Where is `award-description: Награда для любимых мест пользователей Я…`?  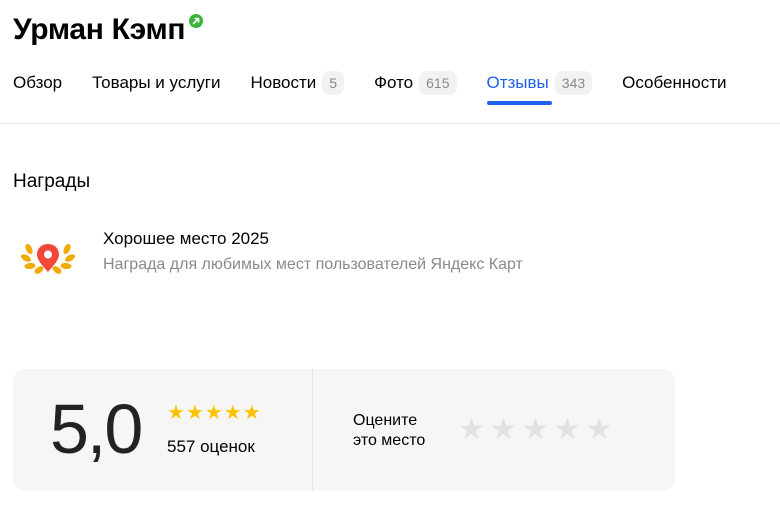 award-description: Награда для любимых мест пользователей Я… is located at coordinates (313, 264).